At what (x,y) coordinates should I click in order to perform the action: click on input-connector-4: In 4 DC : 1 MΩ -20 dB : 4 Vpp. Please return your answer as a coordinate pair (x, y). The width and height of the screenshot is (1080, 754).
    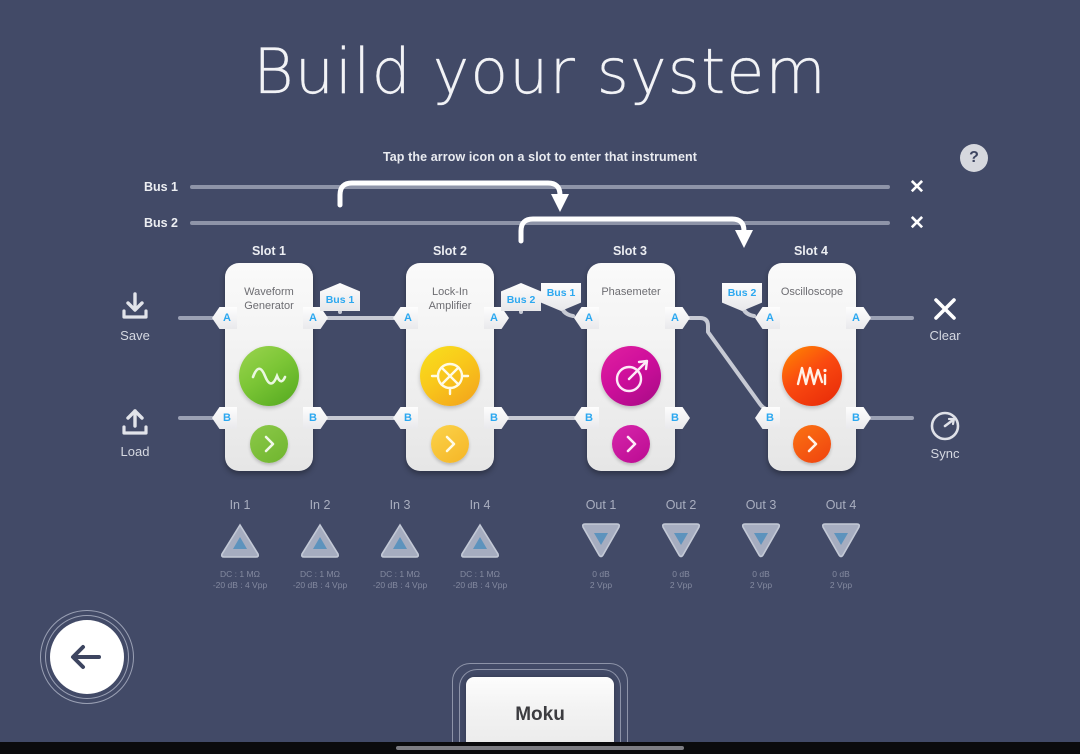
    Looking at the image, I should click on (480, 544).